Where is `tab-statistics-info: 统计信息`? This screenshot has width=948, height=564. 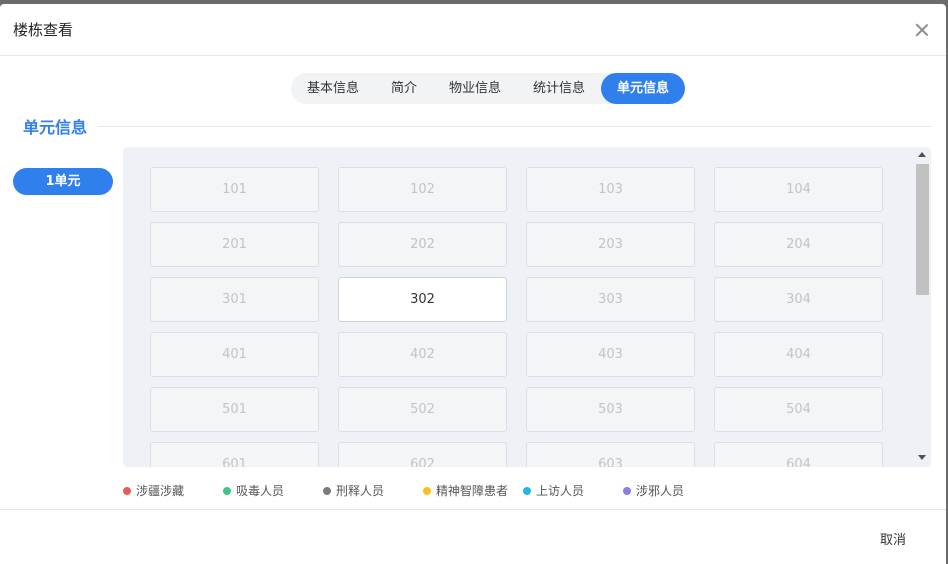
tab-statistics-info: 统计信息 is located at coordinates (559, 88).